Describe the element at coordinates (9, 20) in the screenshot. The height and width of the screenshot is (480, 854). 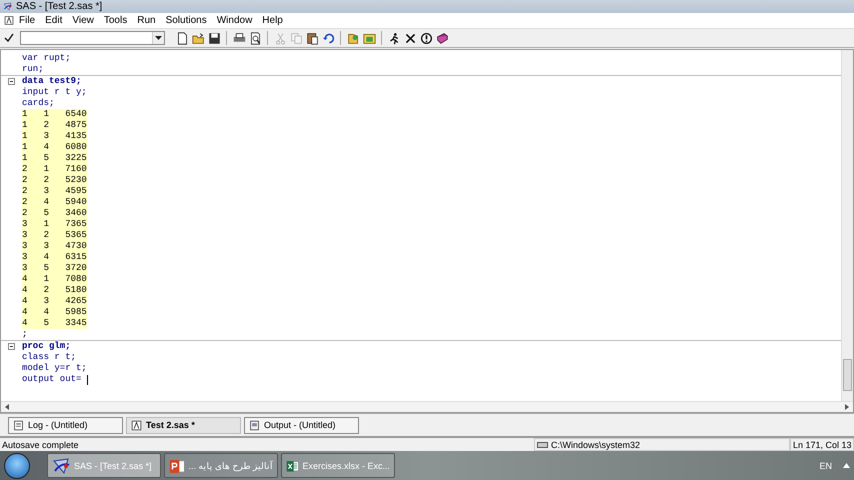
I see `document-icon` at that location.